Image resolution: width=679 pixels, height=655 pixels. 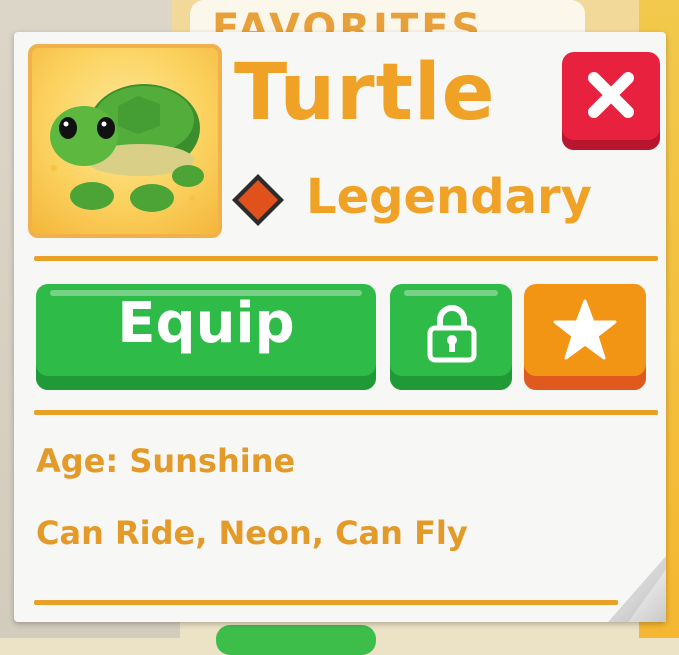 I want to click on pet-name: Turtle, so click(x=365, y=93).